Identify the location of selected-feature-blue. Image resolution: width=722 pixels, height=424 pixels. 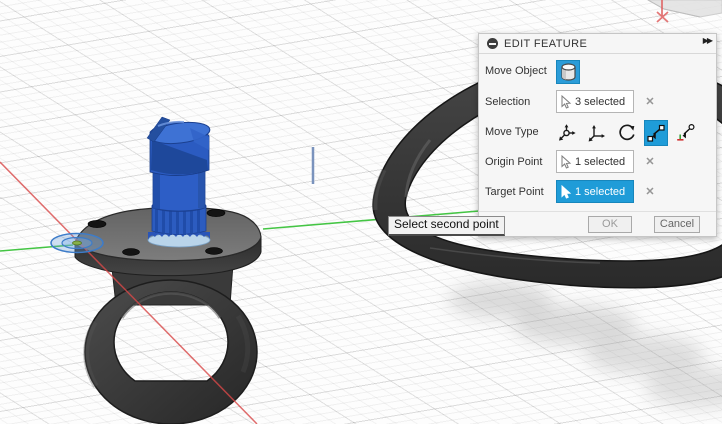
(178, 182).